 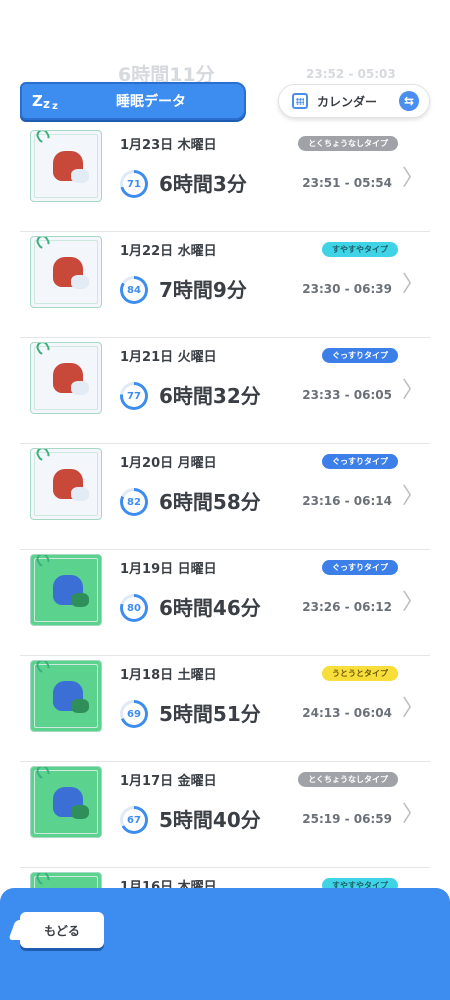 I want to click on sleep-score: 84, so click(x=134, y=290).